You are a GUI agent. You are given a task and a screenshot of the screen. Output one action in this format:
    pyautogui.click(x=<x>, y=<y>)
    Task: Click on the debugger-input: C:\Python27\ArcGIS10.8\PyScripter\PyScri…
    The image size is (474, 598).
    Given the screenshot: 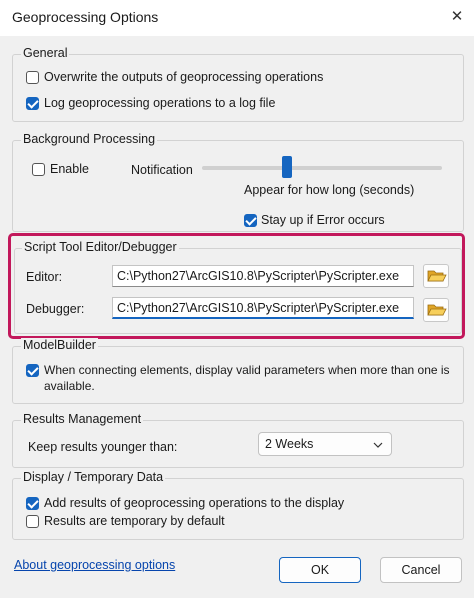 What is the action you would take?
    pyautogui.click(x=263, y=308)
    